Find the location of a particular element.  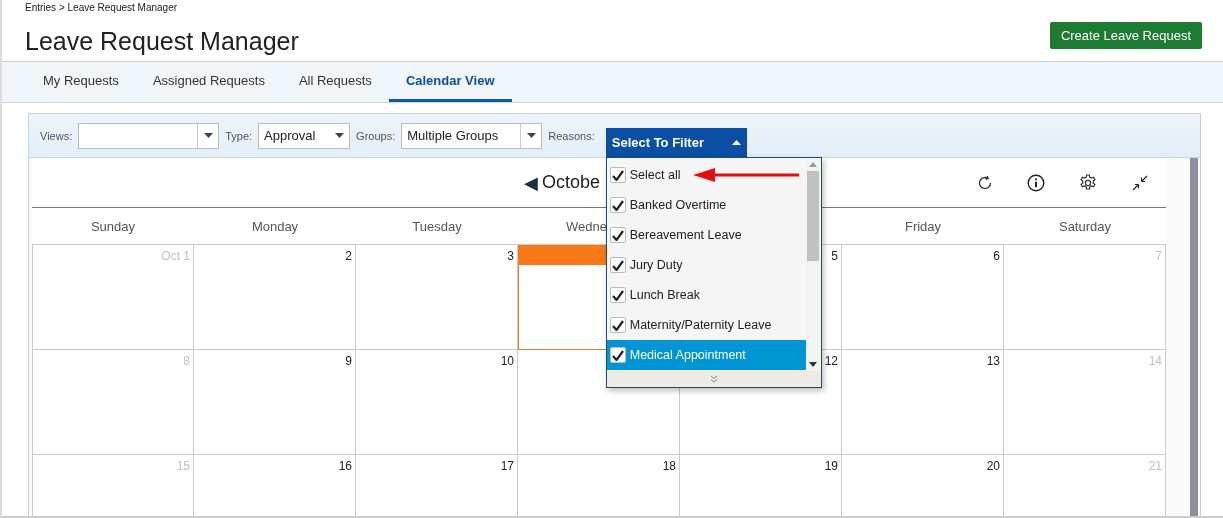

day-number: 8 is located at coordinates (187, 360).